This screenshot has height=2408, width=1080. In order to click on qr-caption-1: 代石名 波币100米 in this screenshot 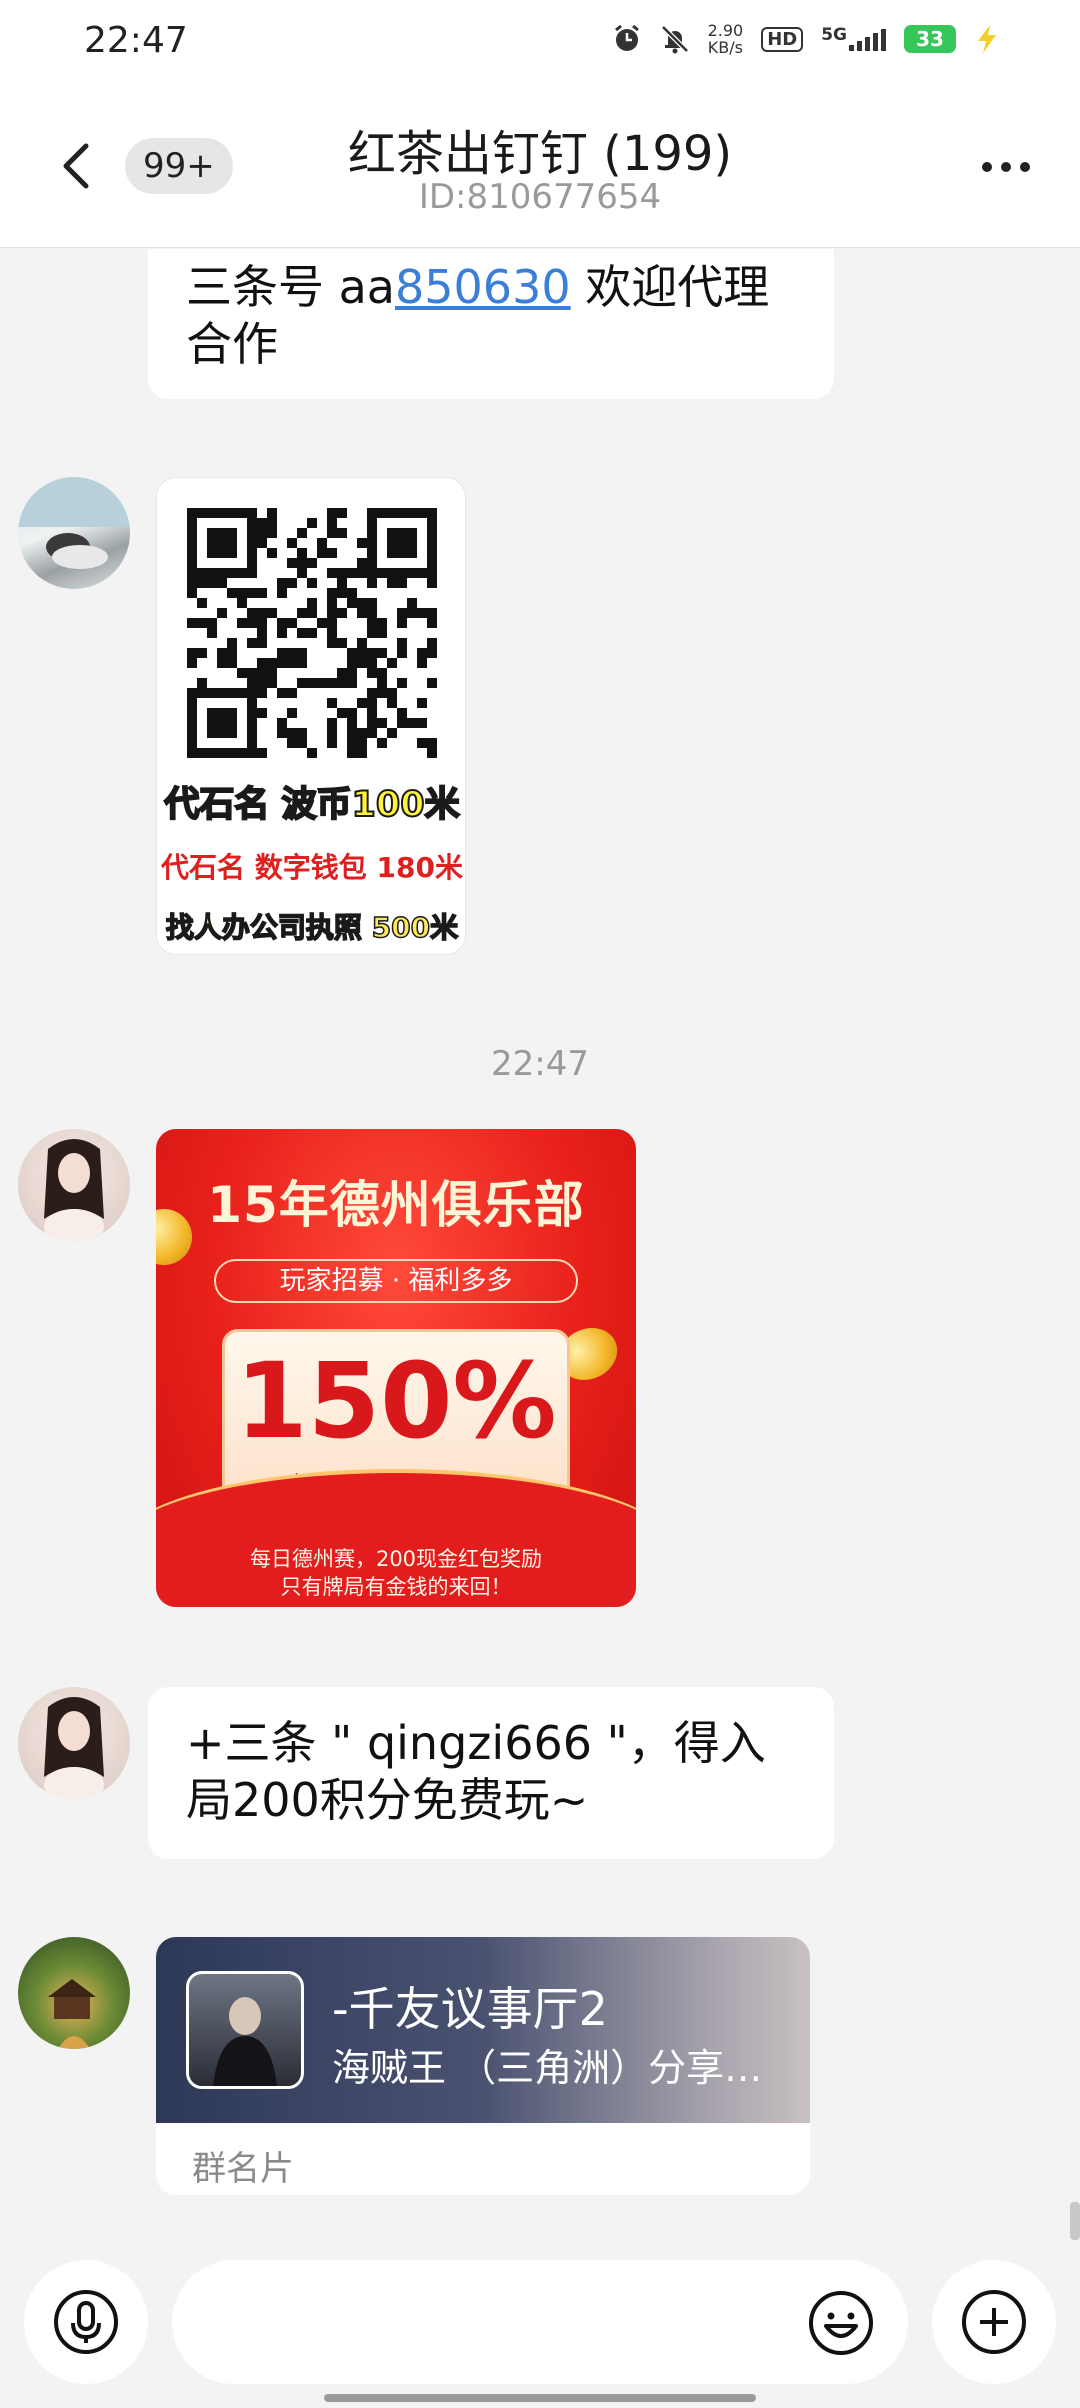, I will do `click(311, 805)`.